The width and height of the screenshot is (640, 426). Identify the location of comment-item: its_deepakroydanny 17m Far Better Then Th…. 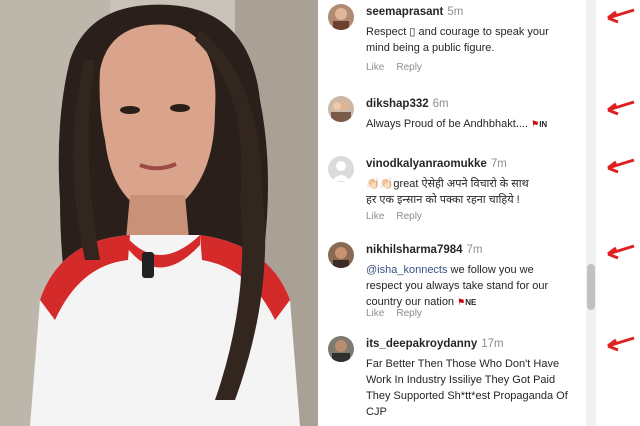
(473, 381).